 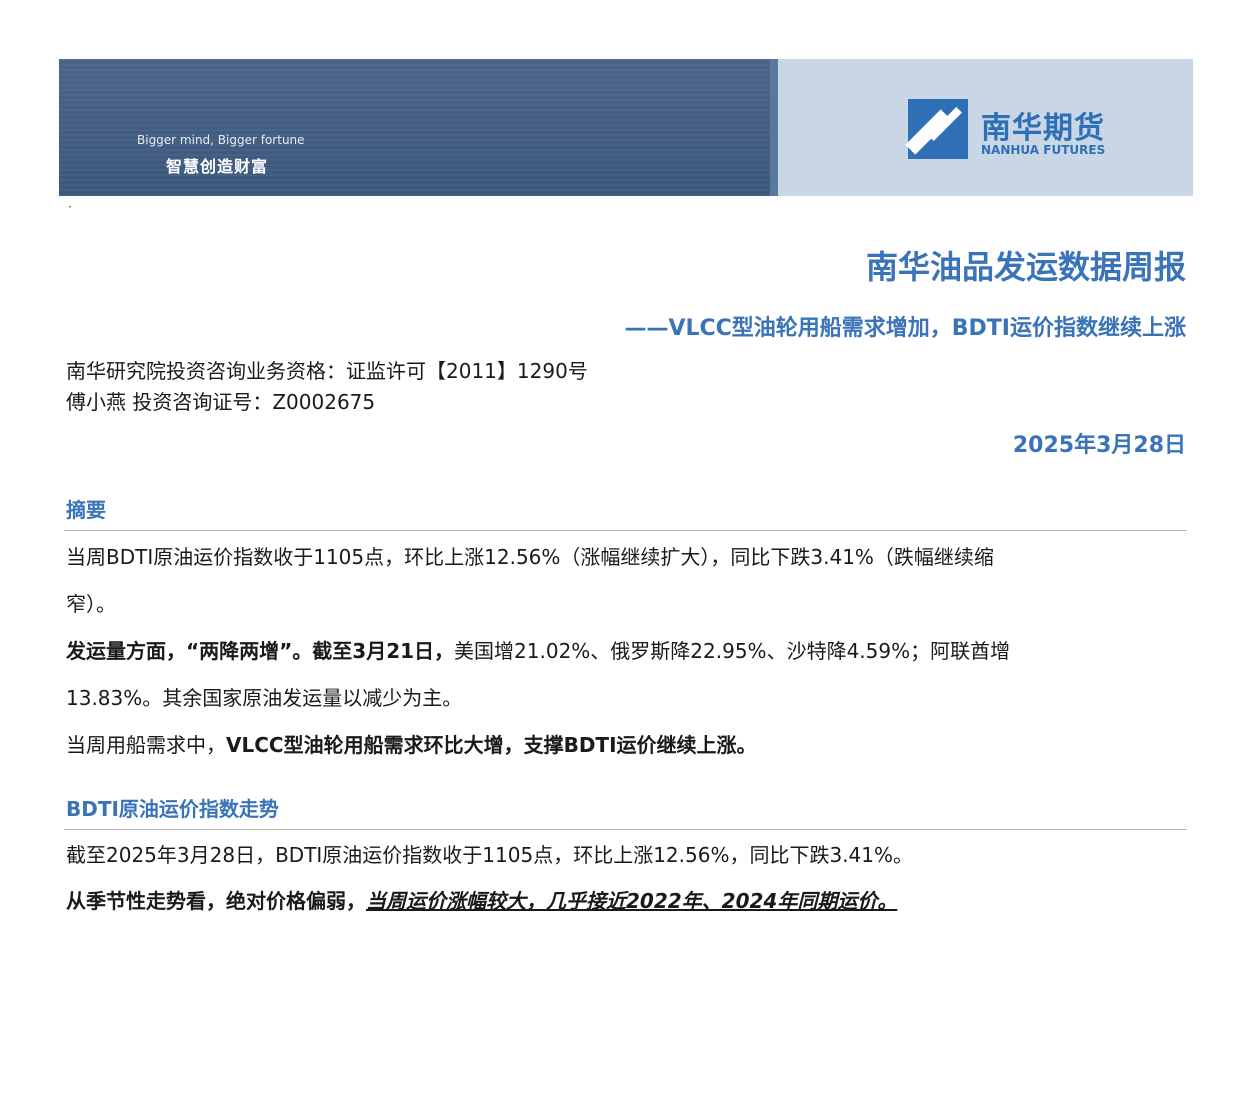 I want to click on logo-text-english: NANHUA FUTURES, so click(x=1043, y=150).